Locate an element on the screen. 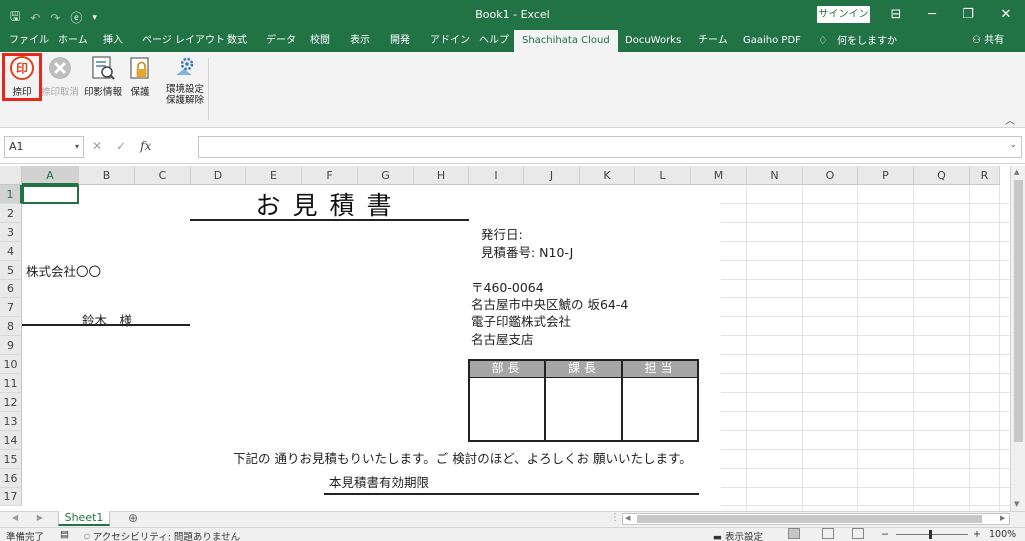 This screenshot has height=541, width=1025. column-header-d: D is located at coordinates (218, 175).